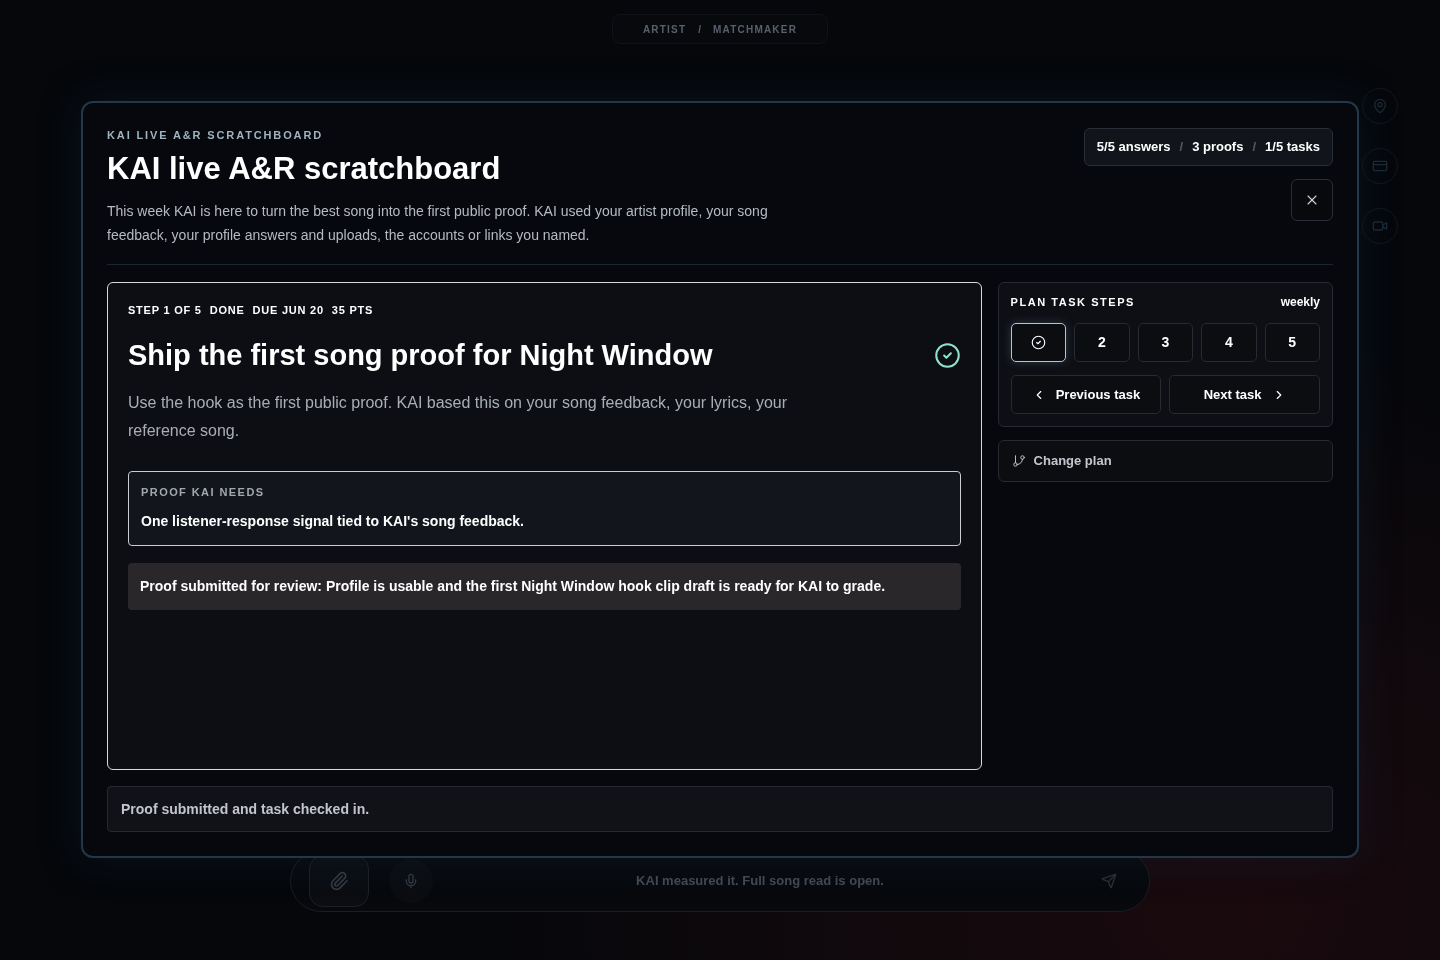 The image size is (1440, 960). I want to click on proof-needed-text: One listener-response signal tied to KAI's song feedback., so click(333, 522).